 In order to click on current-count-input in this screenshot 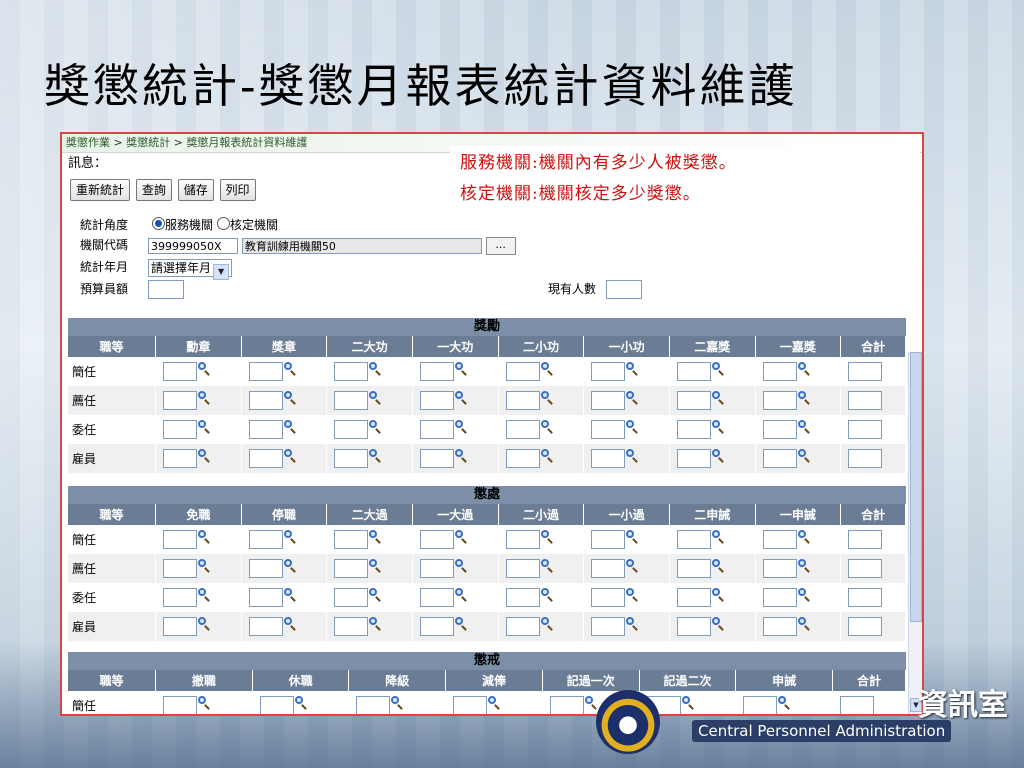, I will do `click(623, 289)`.